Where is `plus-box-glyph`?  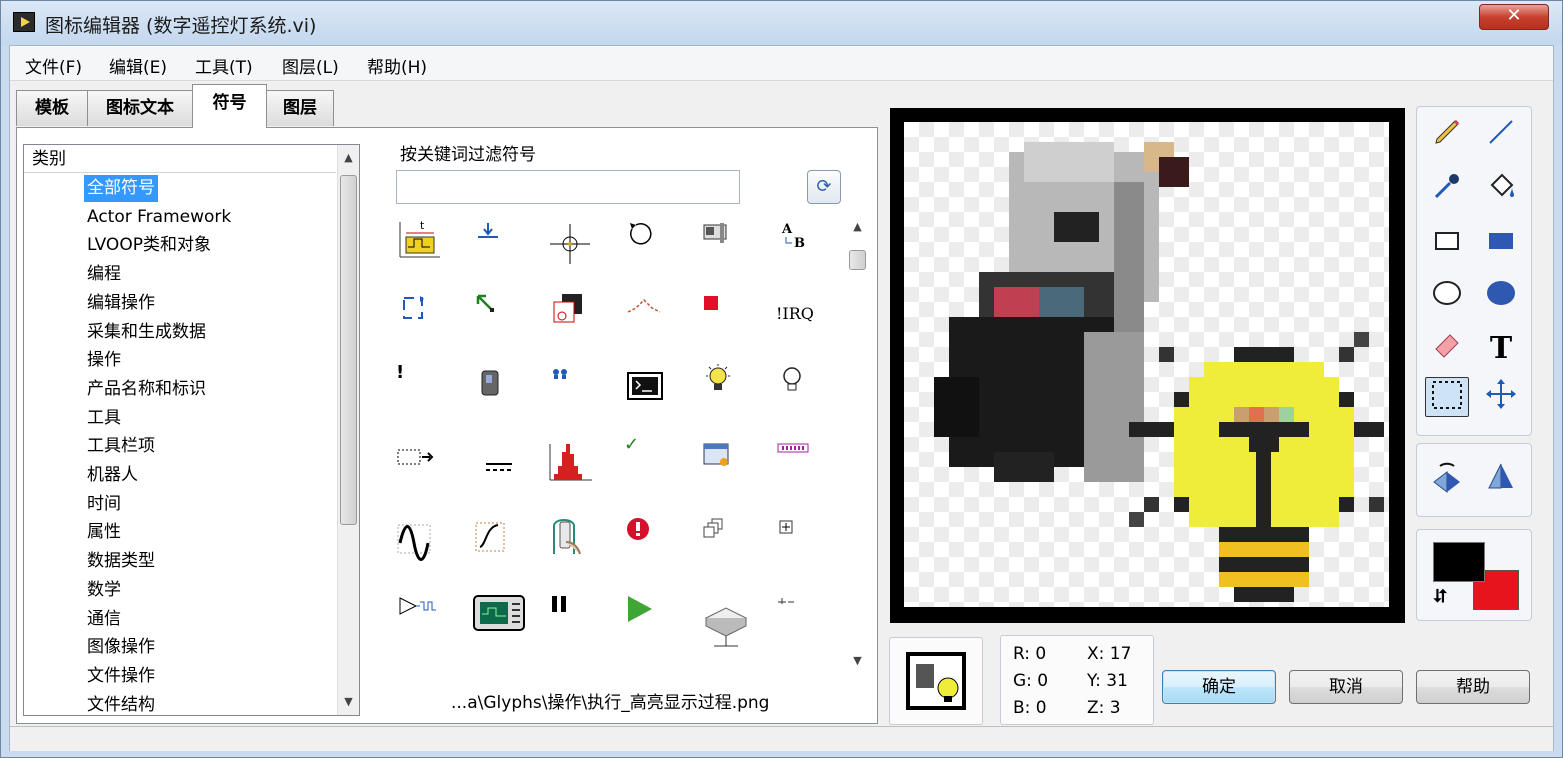
plus-box-glyph is located at coordinates (798, 539).